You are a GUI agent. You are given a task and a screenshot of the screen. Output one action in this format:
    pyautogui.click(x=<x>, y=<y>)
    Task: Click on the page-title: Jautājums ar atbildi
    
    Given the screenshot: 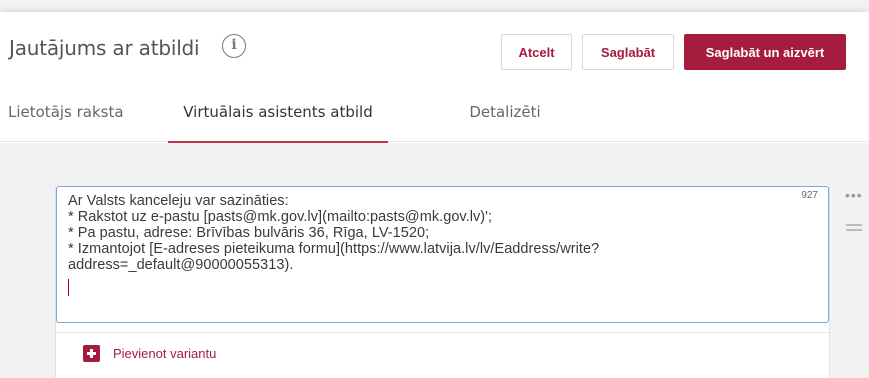 What is the action you would take?
    pyautogui.click(x=104, y=48)
    